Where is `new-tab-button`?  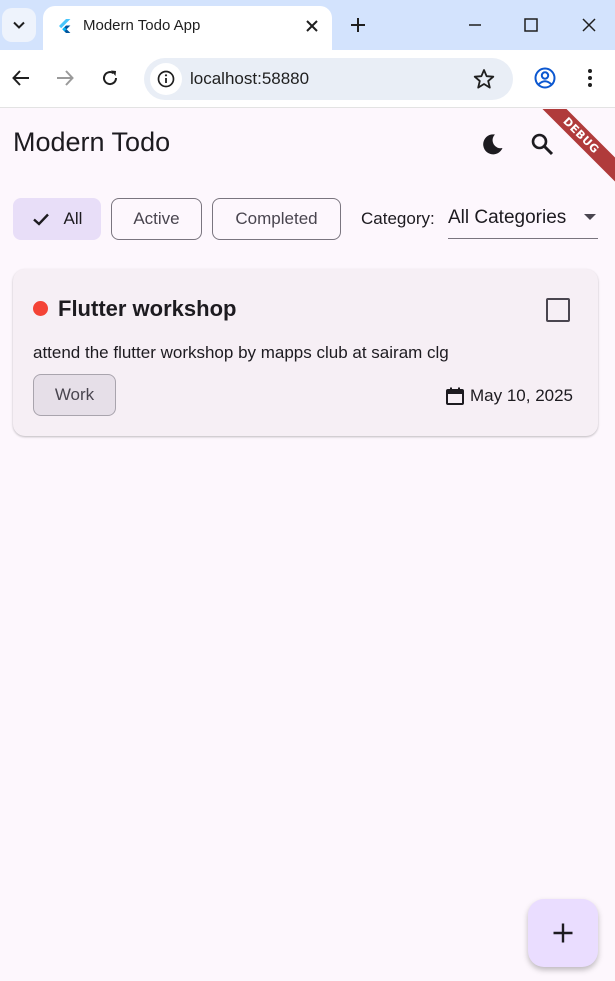 new-tab-button is located at coordinates (358, 25).